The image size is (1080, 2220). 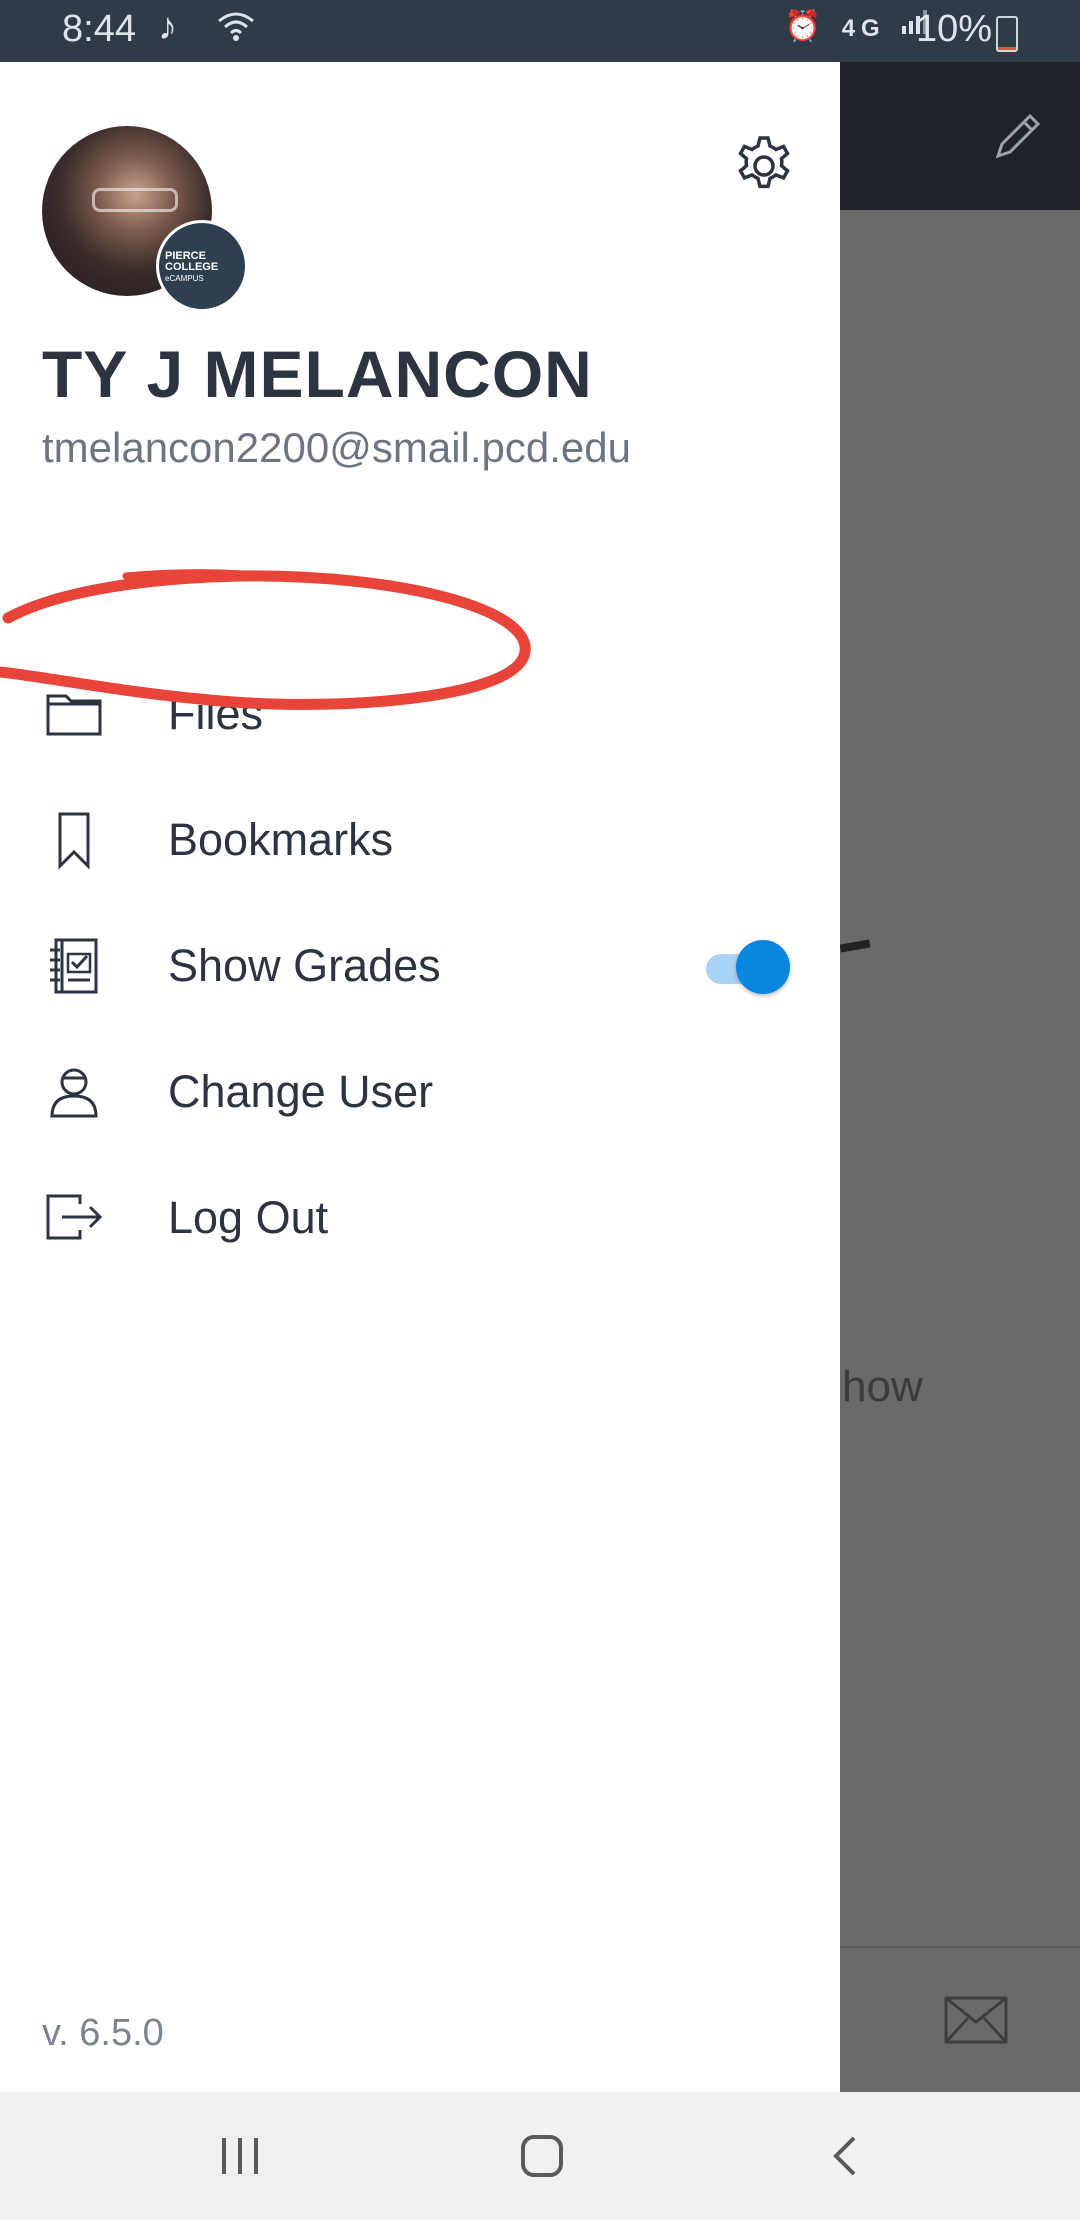 What do you see at coordinates (301, 1091) in the screenshot?
I see `menu-item-label: Change User` at bounding box center [301, 1091].